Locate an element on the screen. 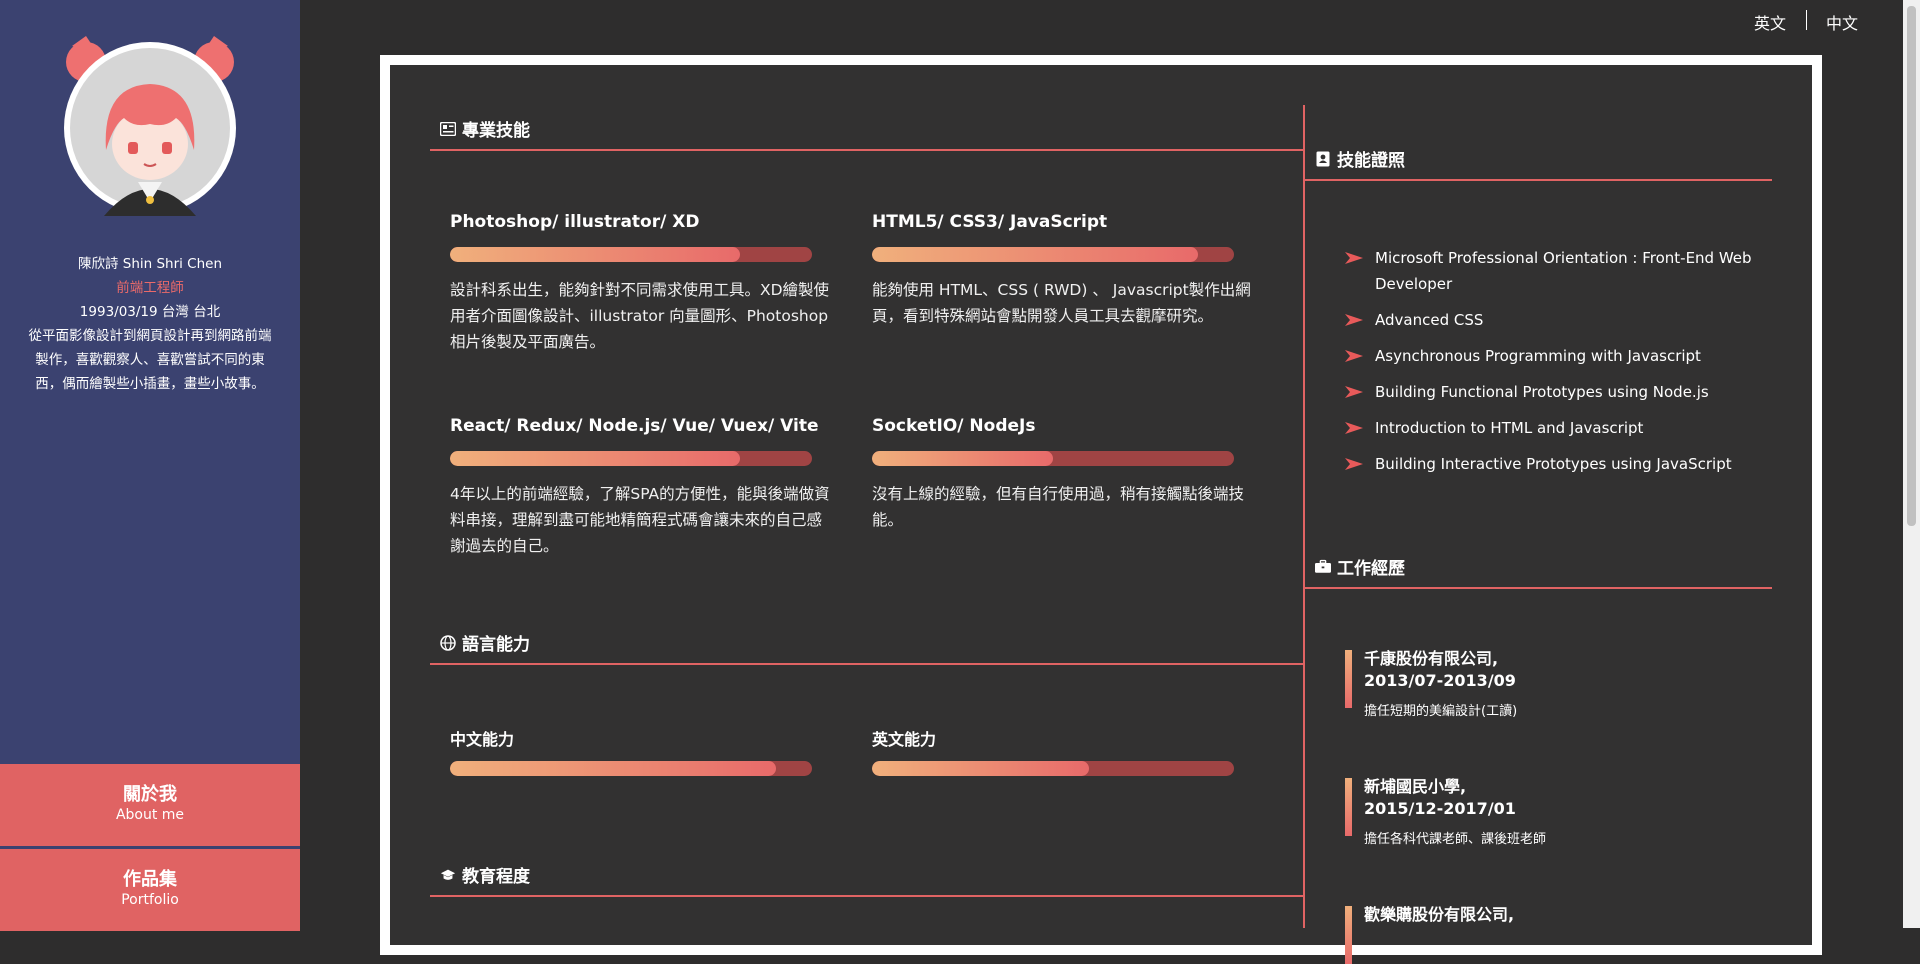 Image resolution: width=1920 pixels, height=964 pixels. avatar is located at coordinates (150, 124).